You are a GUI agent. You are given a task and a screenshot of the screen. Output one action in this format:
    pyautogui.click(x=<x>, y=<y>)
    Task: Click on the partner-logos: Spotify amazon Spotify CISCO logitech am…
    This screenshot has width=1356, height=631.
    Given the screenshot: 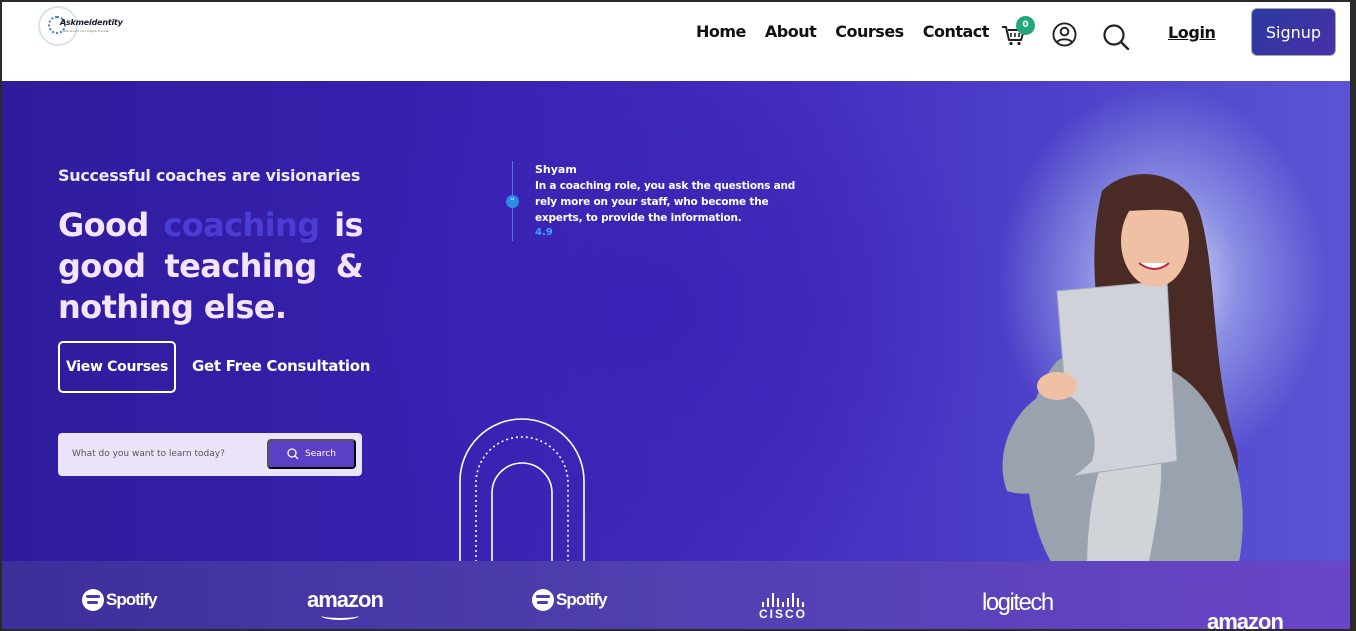 What is the action you would take?
    pyautogui.click(x=676, y=595)
    